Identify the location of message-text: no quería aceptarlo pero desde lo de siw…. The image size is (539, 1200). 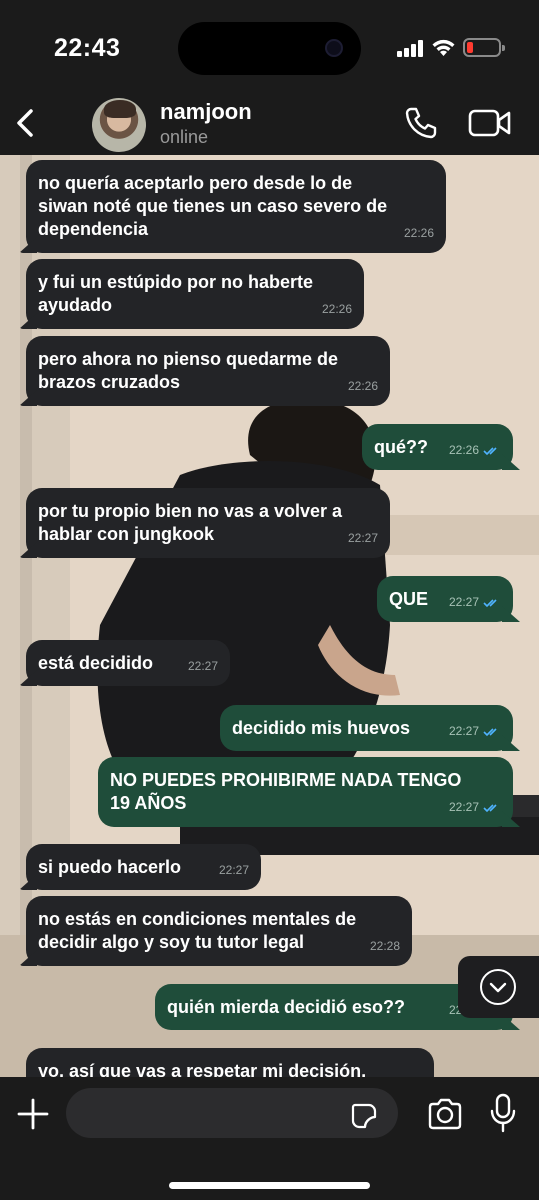
(213, 206).